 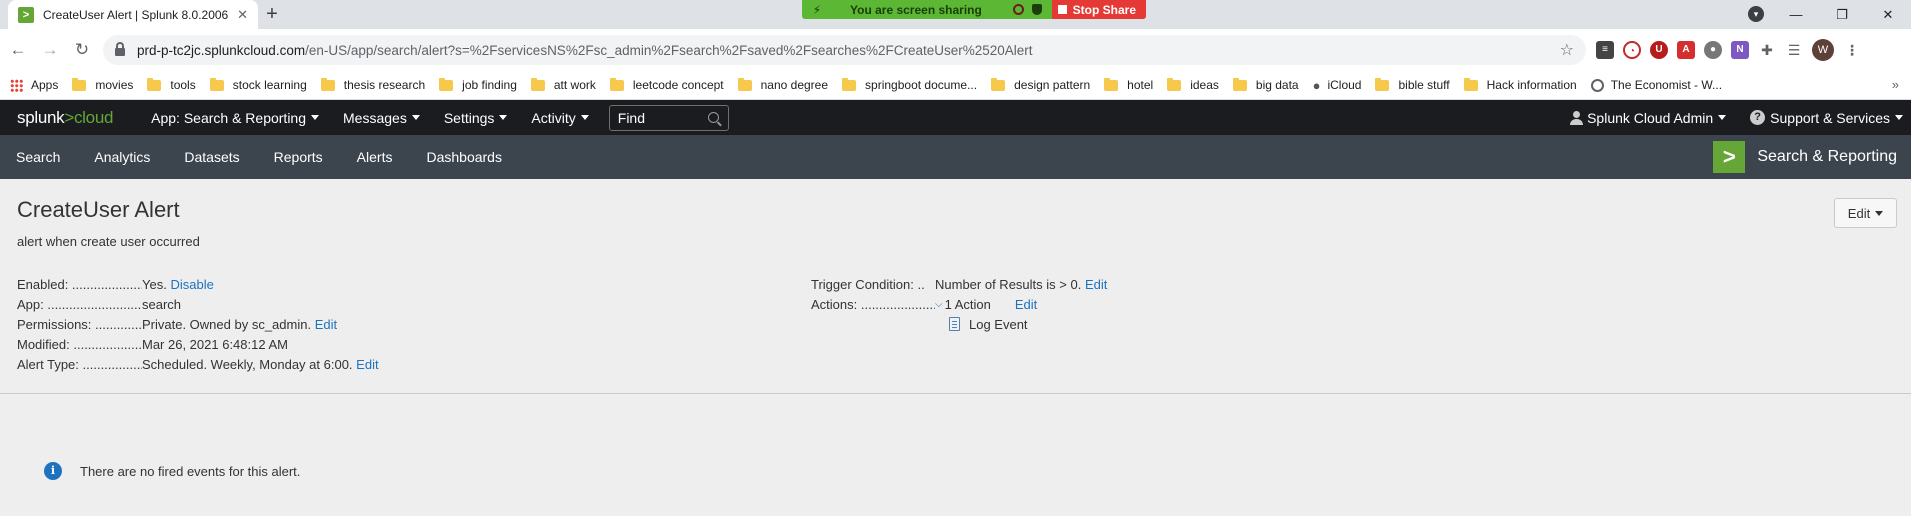 What do you see at coordinates (269, 85) in the screenshot?
I see `bookmark-label: stock learning` at bounding box center [269, 85].